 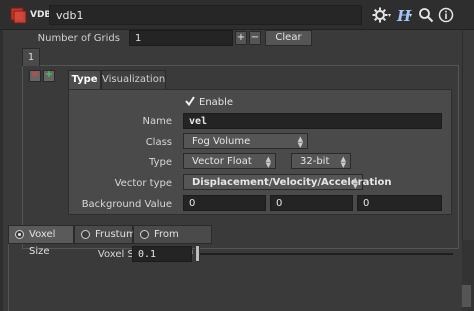 I want to click on vector-type-value: Displacement/Velocity/Acceleration, so click(x=292, y=182).